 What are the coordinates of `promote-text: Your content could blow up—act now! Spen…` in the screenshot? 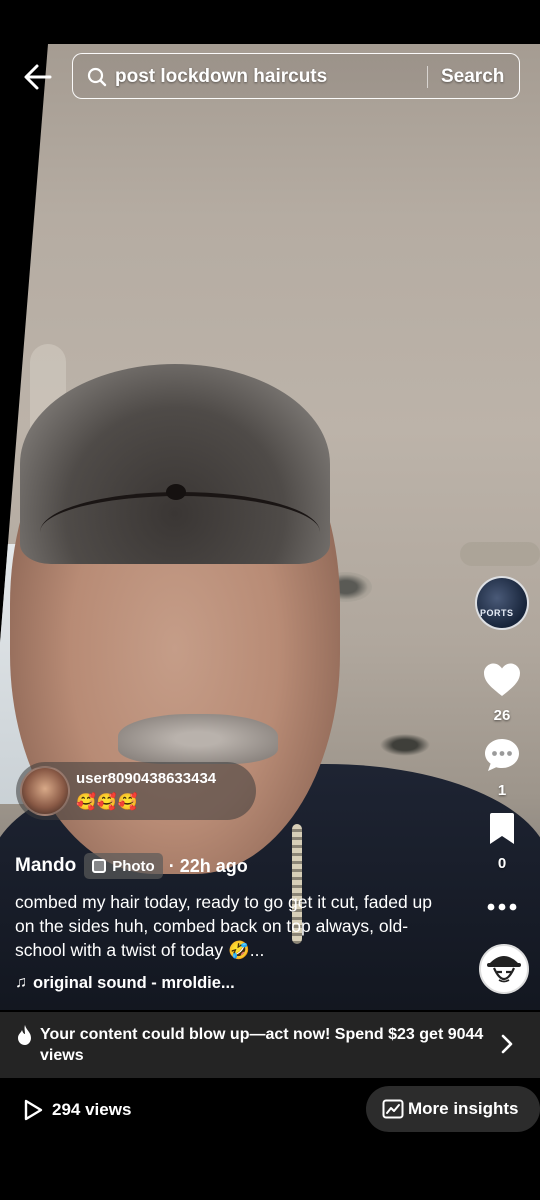 It's located at (262, 1045).